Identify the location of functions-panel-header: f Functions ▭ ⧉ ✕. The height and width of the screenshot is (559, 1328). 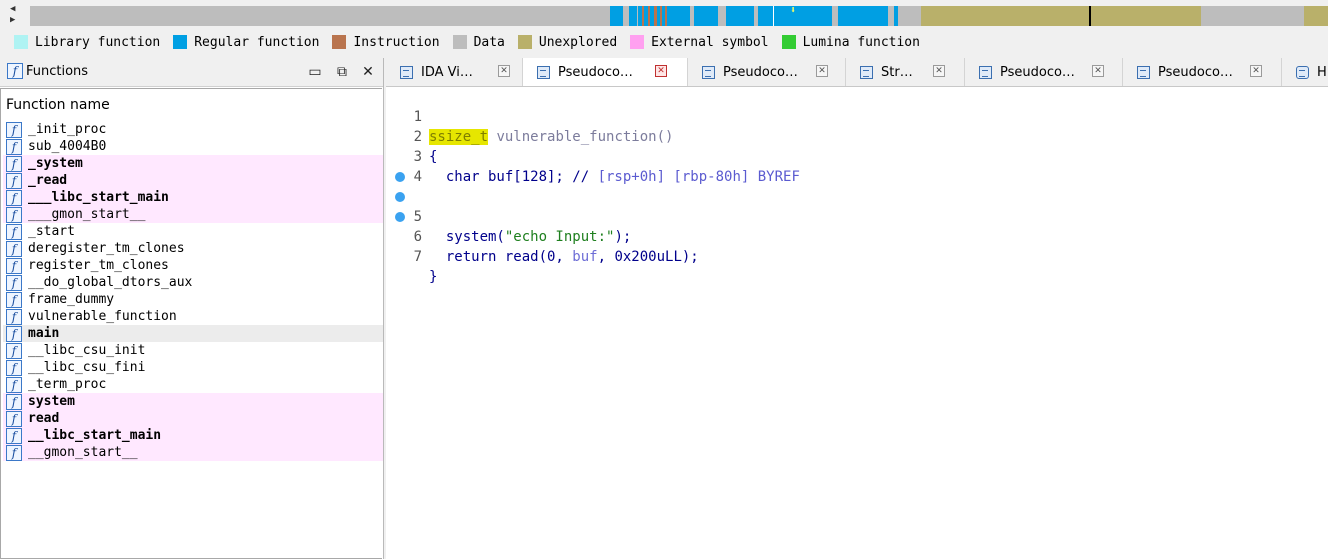
(191, 72).